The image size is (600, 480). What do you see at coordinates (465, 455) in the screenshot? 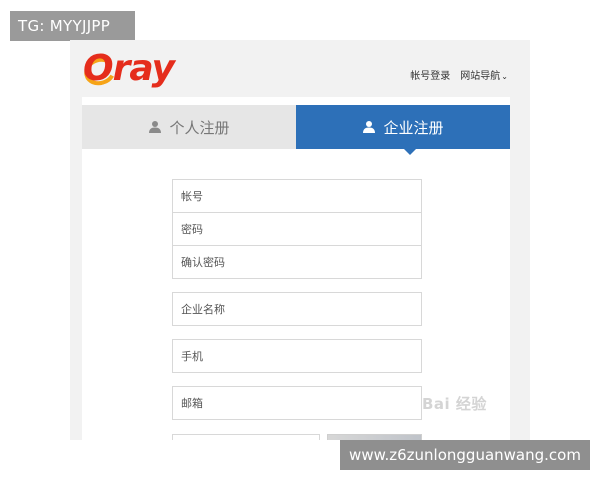
I see `watermark-url: www.z6zunlongguanwang.com` at bounding box center [465, 455].